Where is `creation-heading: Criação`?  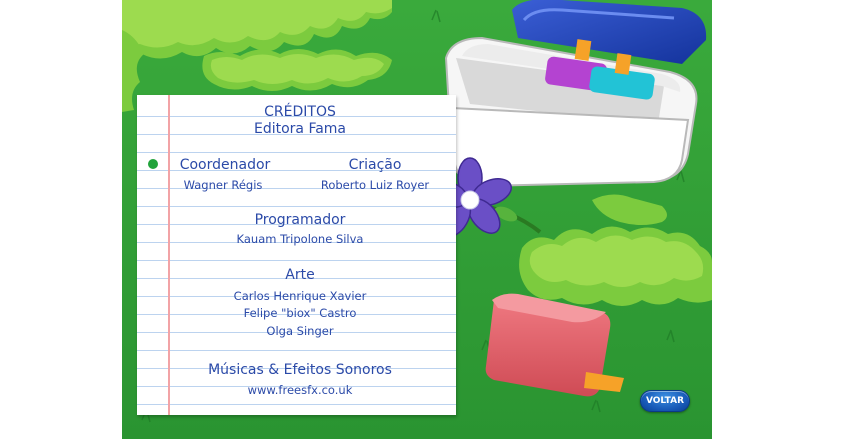
creation-heading: Criação is located at coordinates (375, 165).